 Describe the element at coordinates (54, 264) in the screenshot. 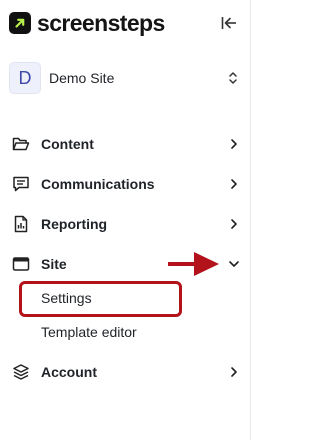

I see `nav-label-site: Site` at that location.